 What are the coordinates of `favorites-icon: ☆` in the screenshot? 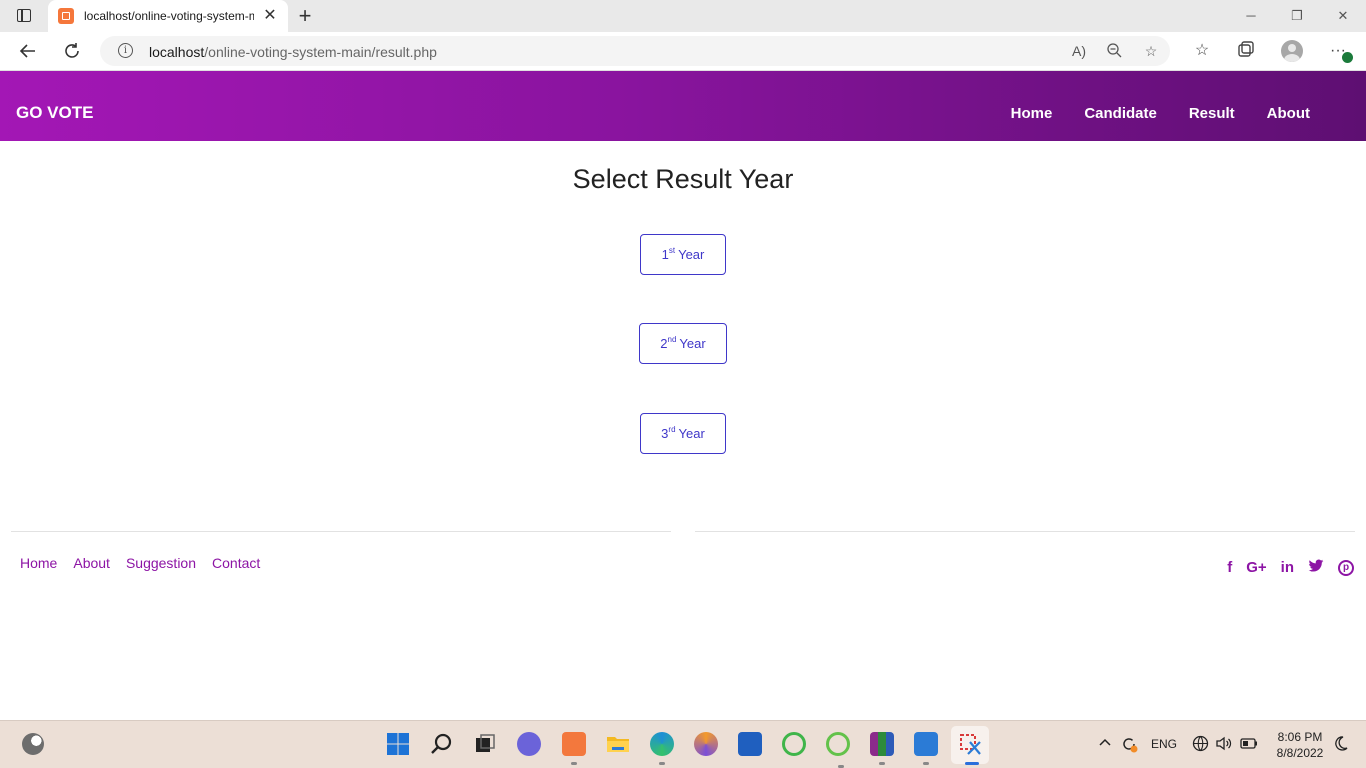 It's located at (1202, 51).